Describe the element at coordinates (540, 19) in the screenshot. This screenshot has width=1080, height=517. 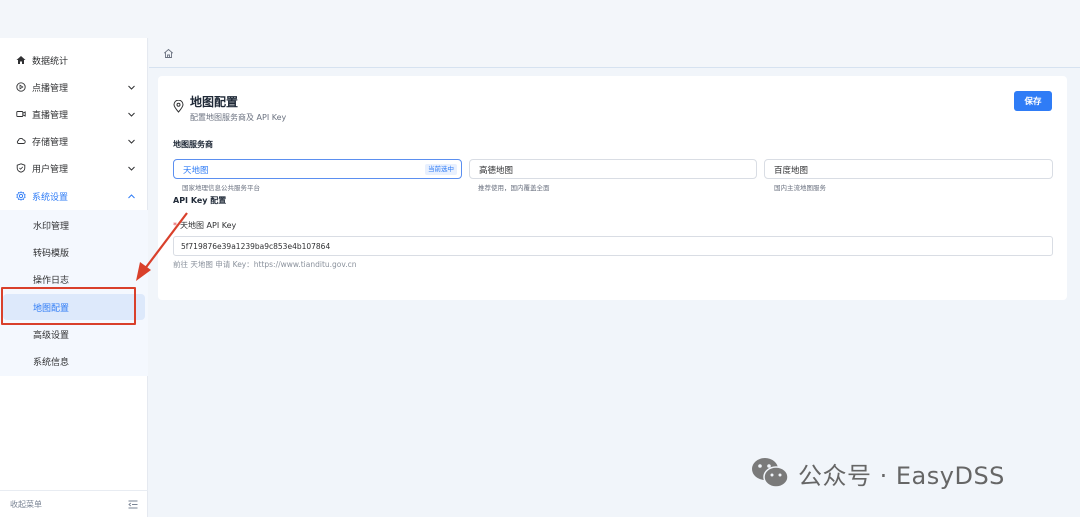
I see `top-strip` at that location.